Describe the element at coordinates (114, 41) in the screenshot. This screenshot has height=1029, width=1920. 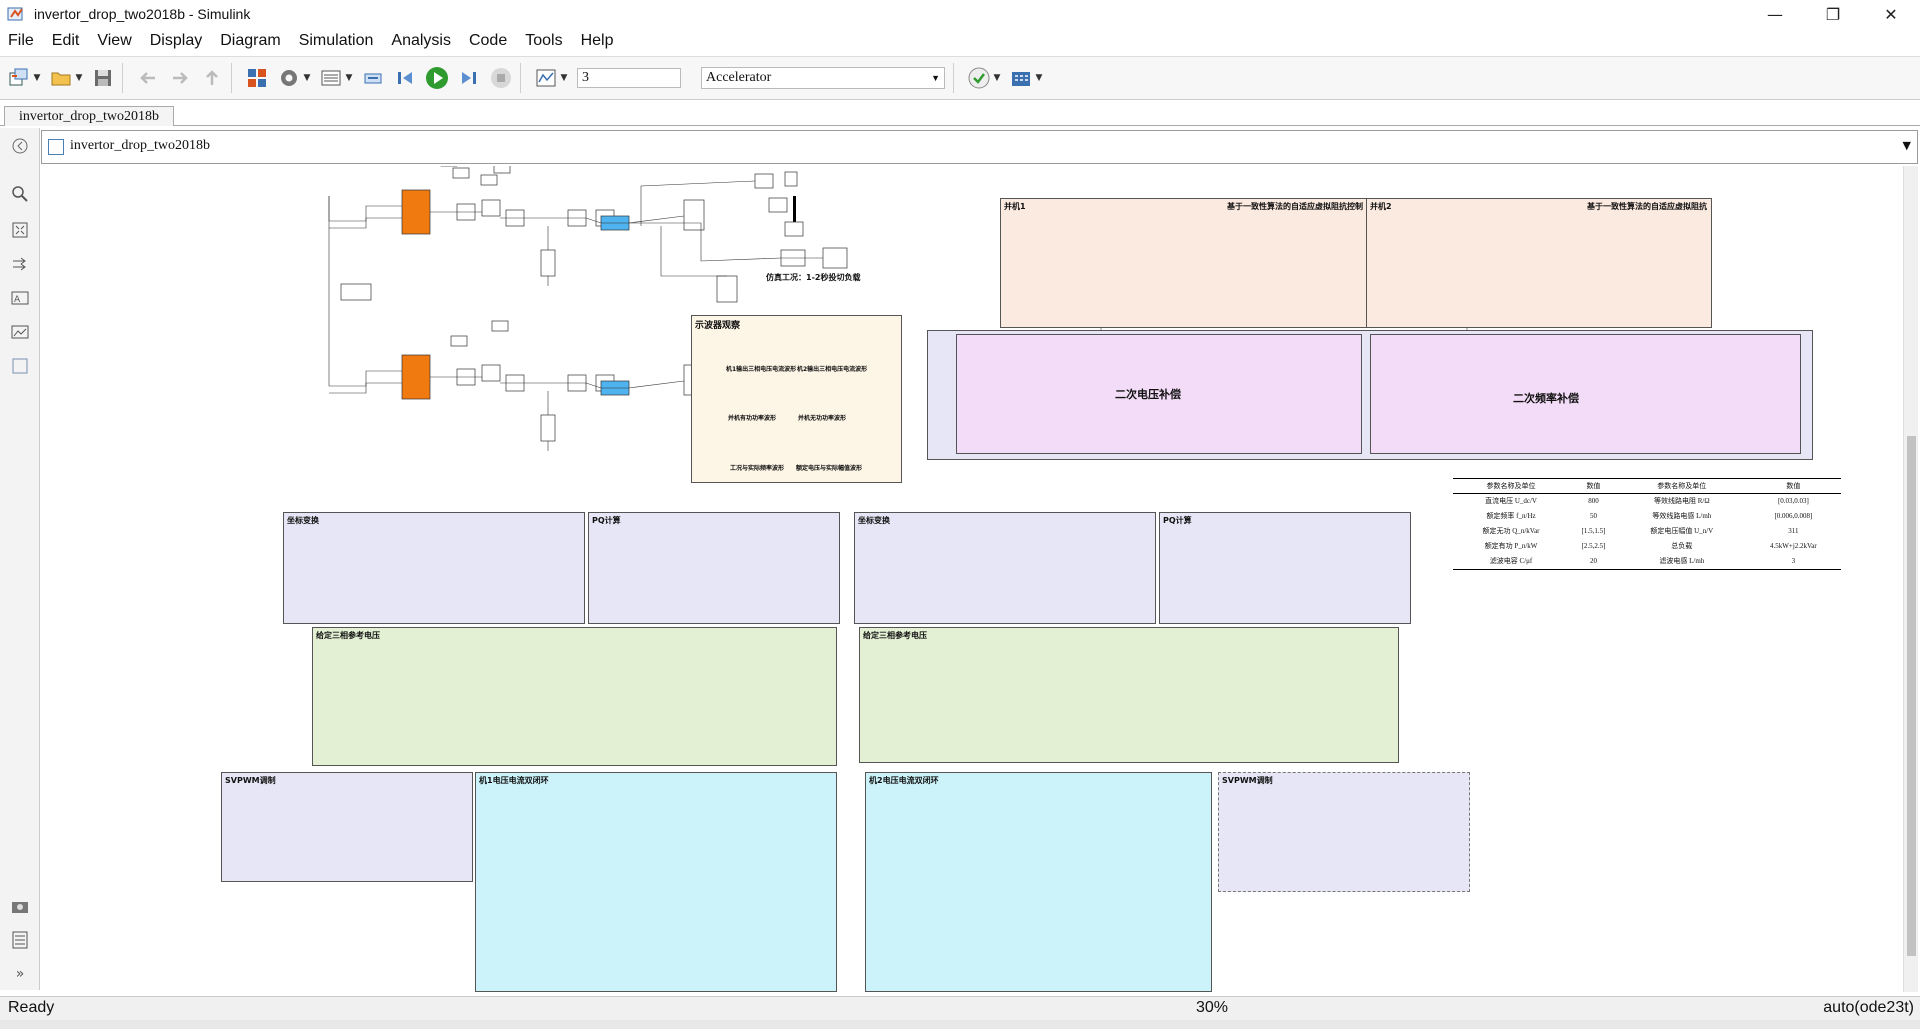
I see `menu-view: View` at that location.